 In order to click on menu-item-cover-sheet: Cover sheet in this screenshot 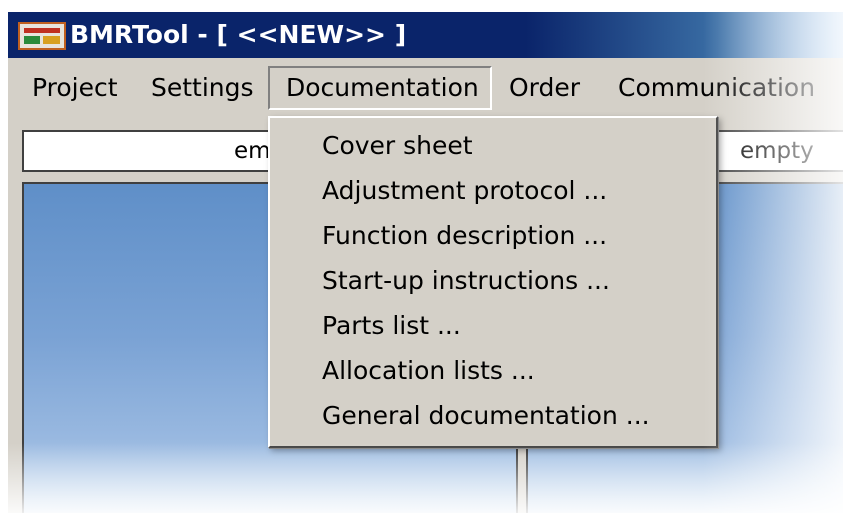, I will do `click(397, 146)`.